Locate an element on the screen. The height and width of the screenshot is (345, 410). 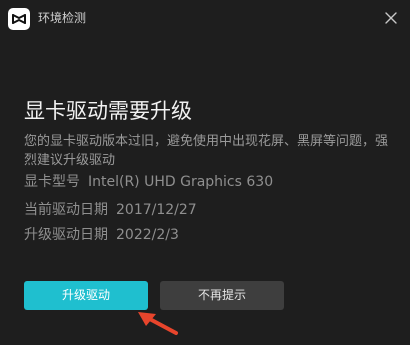
dialog-description: 您的显卡驱动版本过旧，避免使用中出现花屏、黑屏等问题，强烈建议升级驱动 is located at coordinates (206, 151).